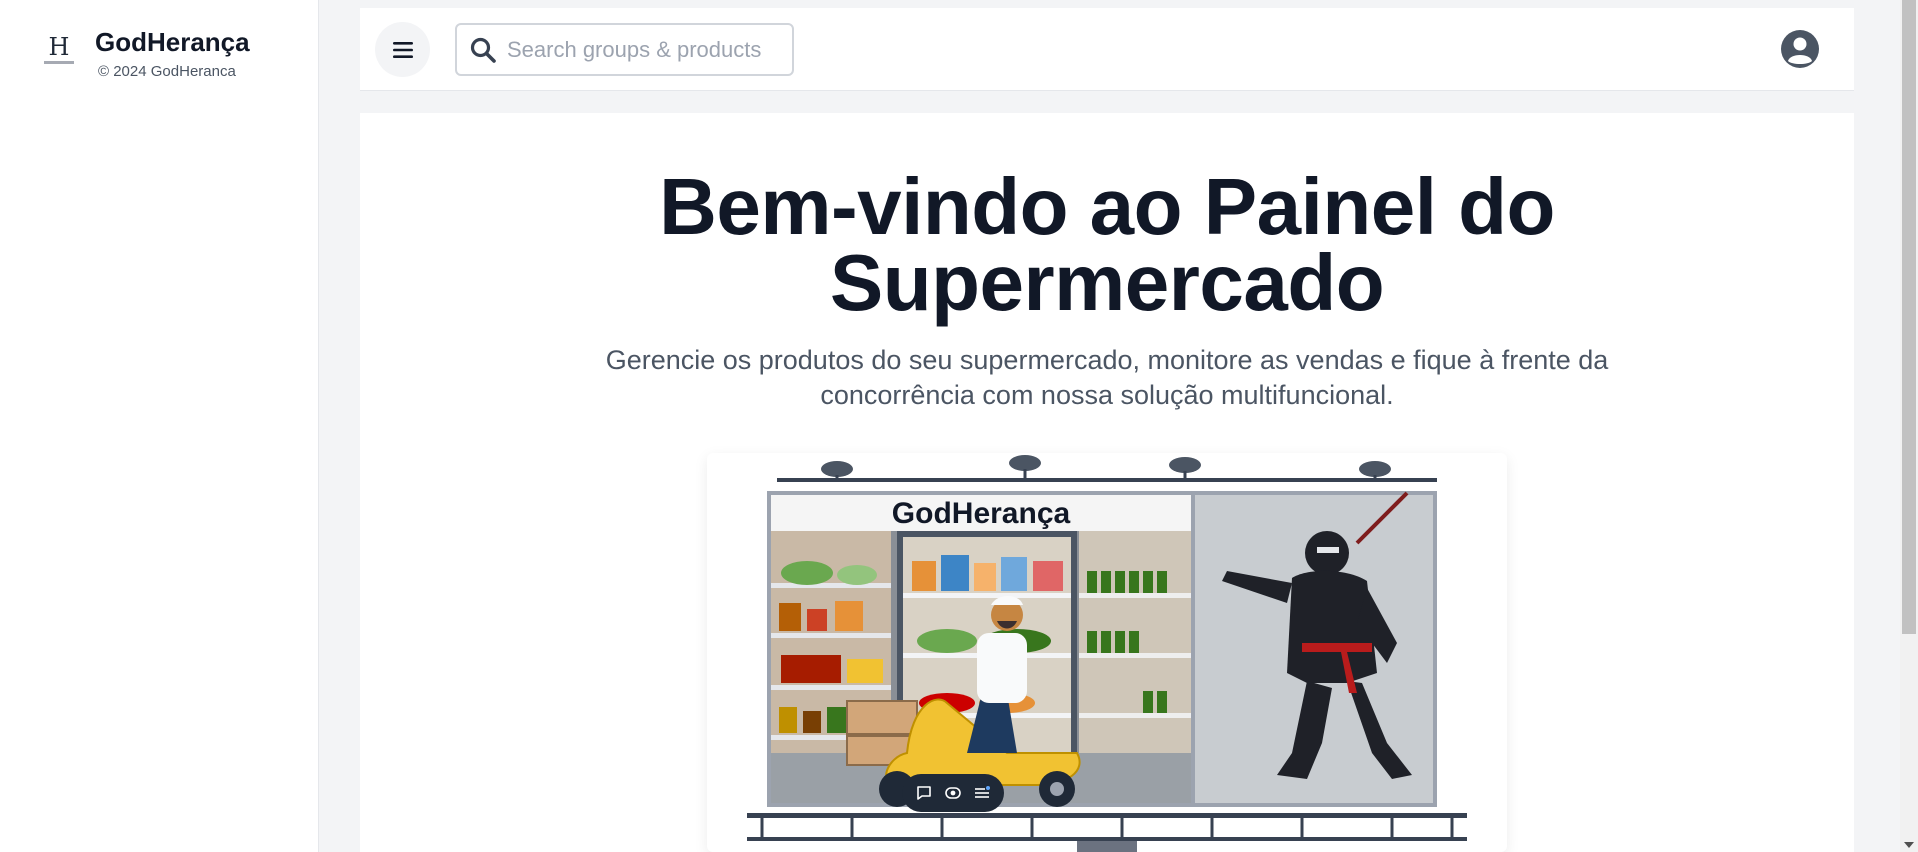 The image size is (1918, 852). I want to click on image-toolbar, so click(953, 793).